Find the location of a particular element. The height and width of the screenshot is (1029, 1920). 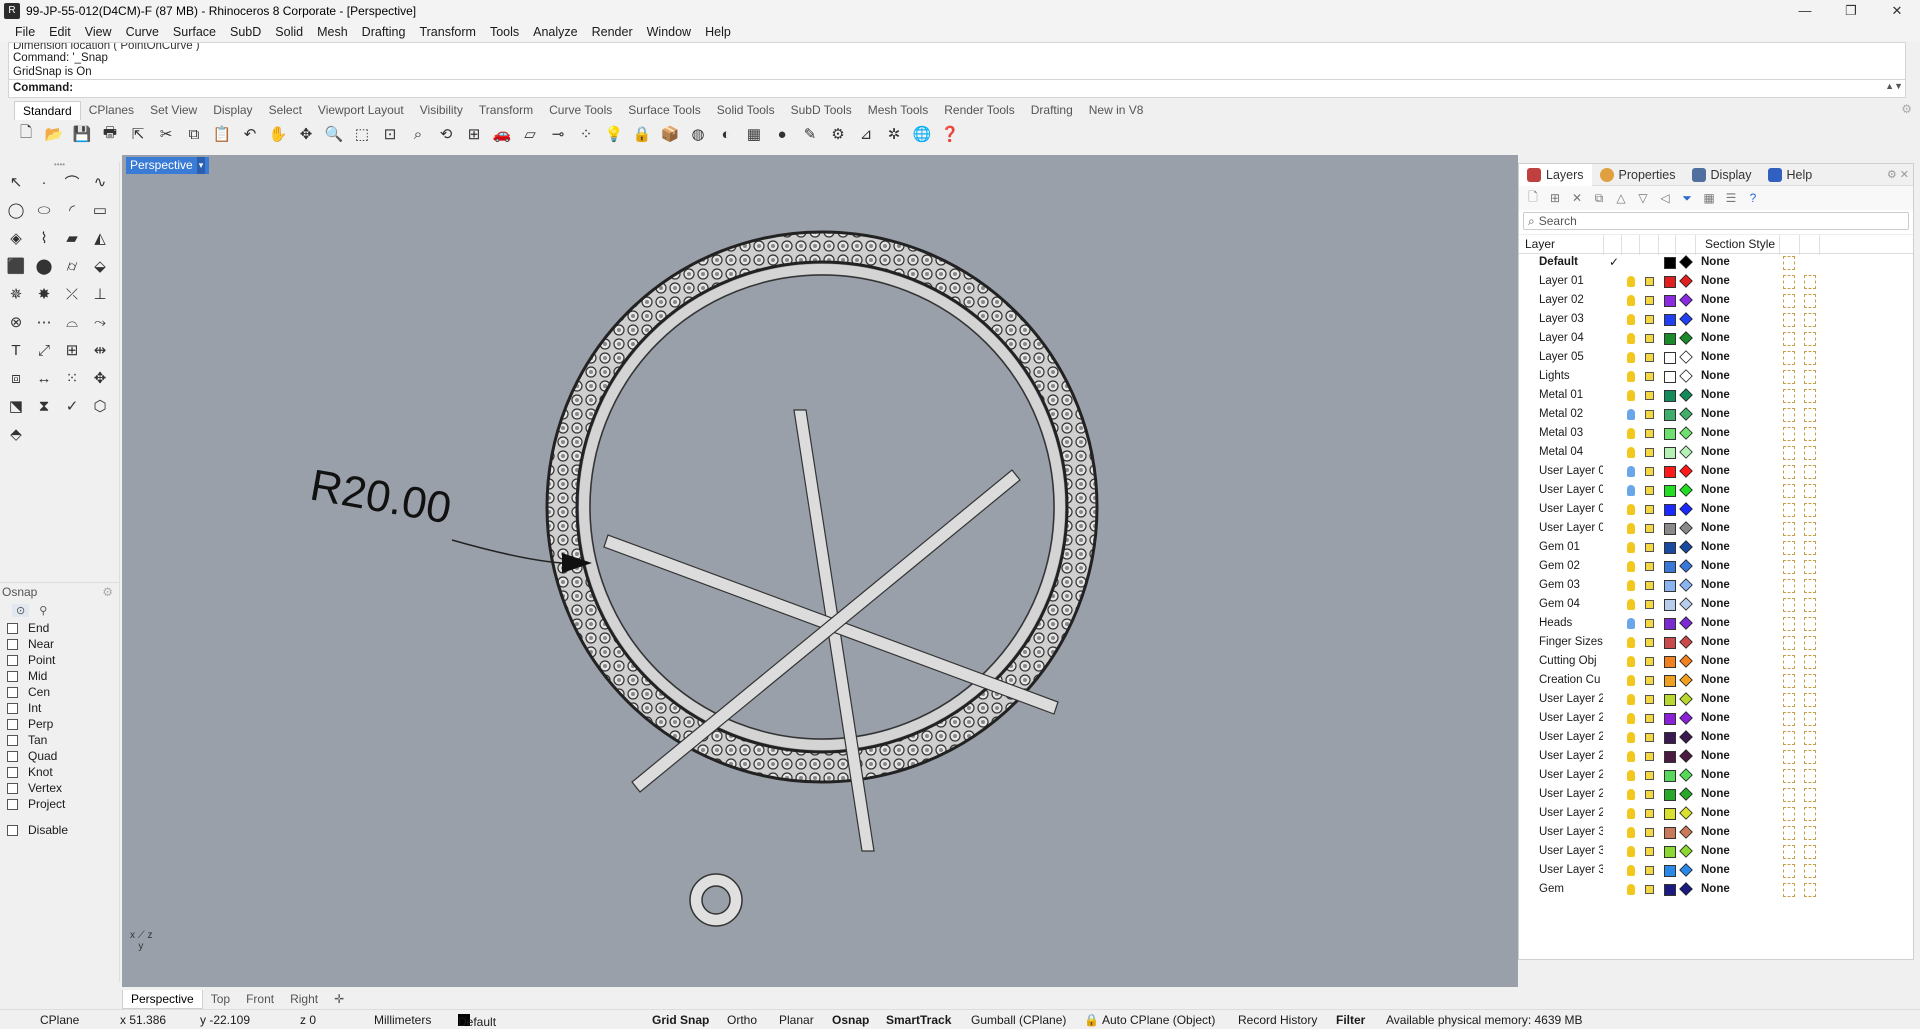

osnap-item: Quad is located at coordinates (59, 756).